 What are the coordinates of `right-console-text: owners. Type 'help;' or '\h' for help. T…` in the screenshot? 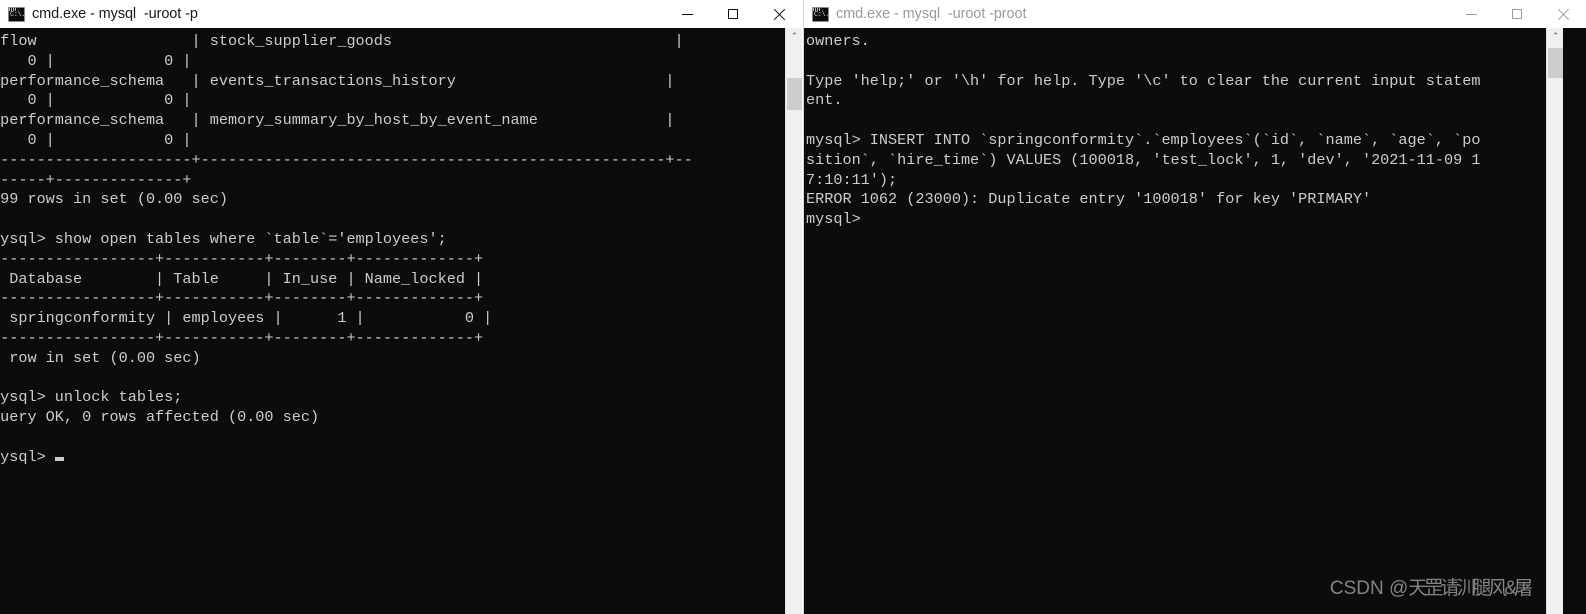 It's located at (1143, 131).